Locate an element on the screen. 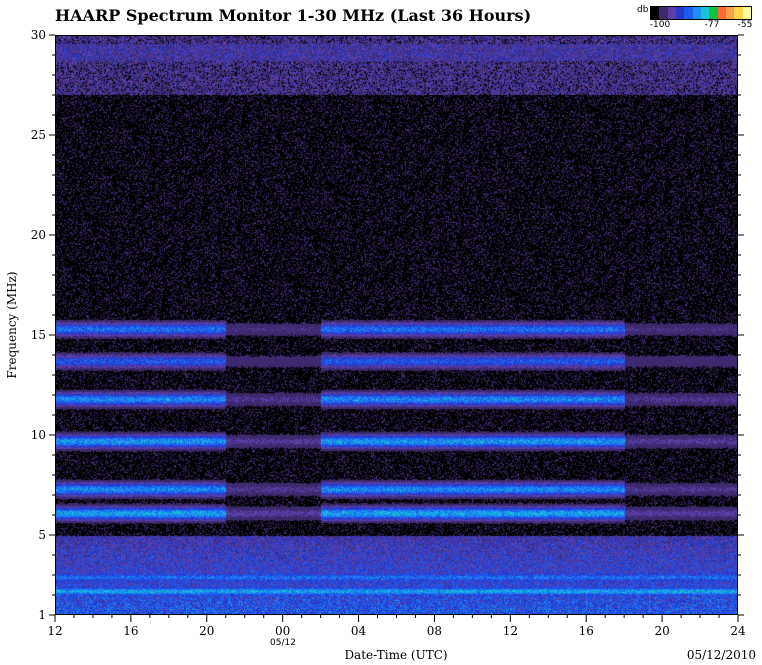 The image size is (762, 665). day-marker: 05/12 is located at coordinates (283, 643).